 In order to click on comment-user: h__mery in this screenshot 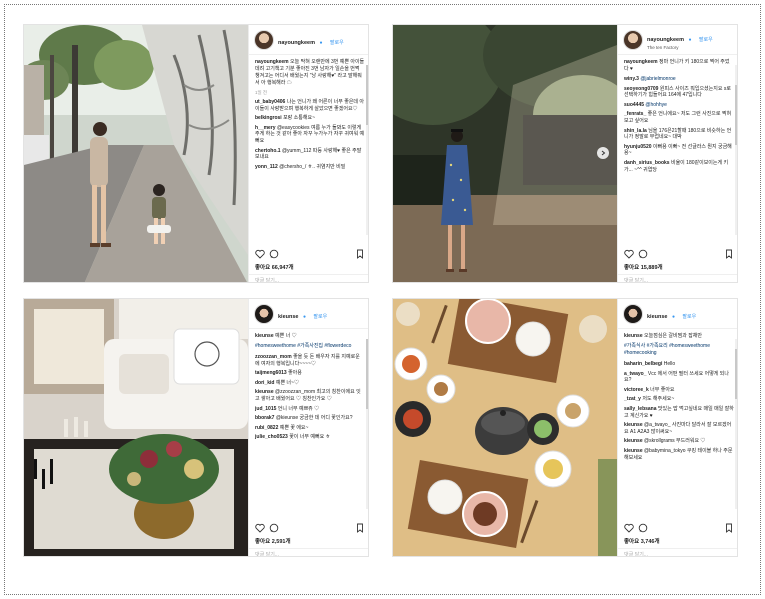, I will do `click(265, 128)`.